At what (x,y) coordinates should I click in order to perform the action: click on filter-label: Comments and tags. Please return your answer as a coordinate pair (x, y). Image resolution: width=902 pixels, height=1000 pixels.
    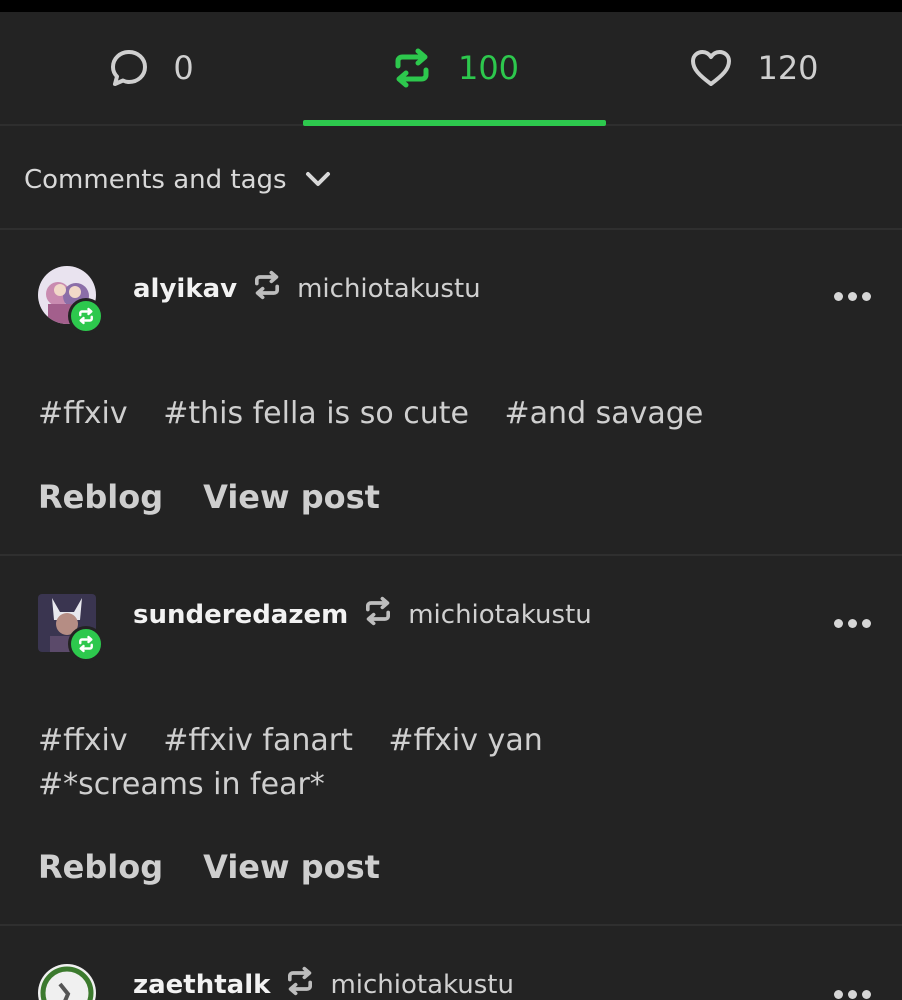
    Looking at the image, I should click on (155, 180).